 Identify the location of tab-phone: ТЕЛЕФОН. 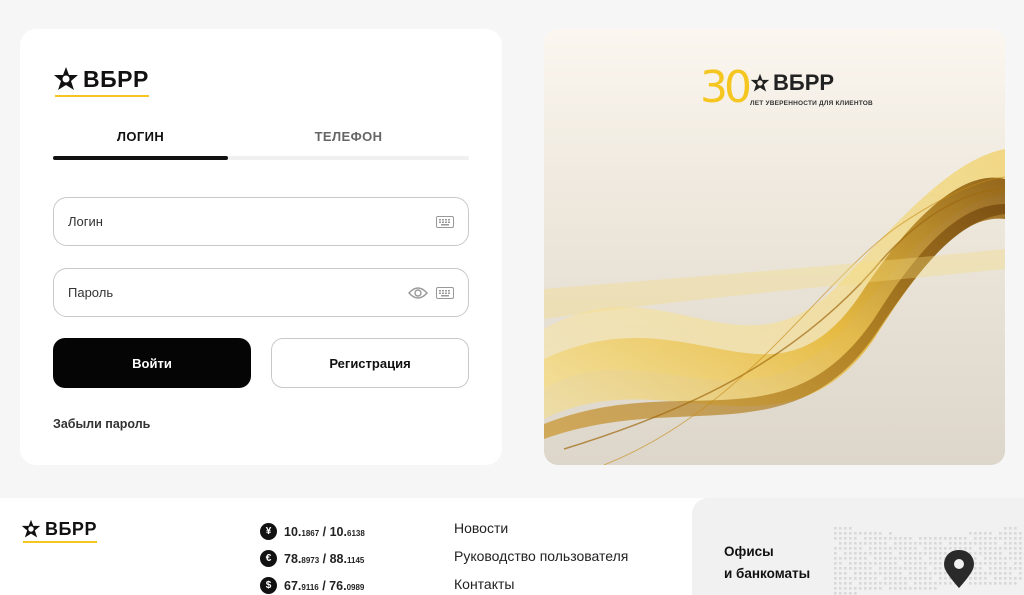
(348, 143).